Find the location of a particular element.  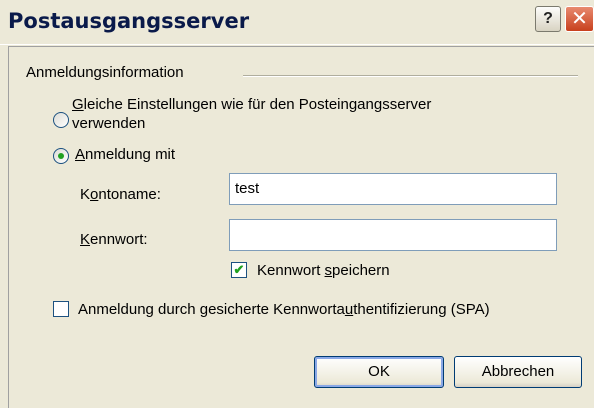

same-settings-accesskey: G is located at coordinates (78, 104).